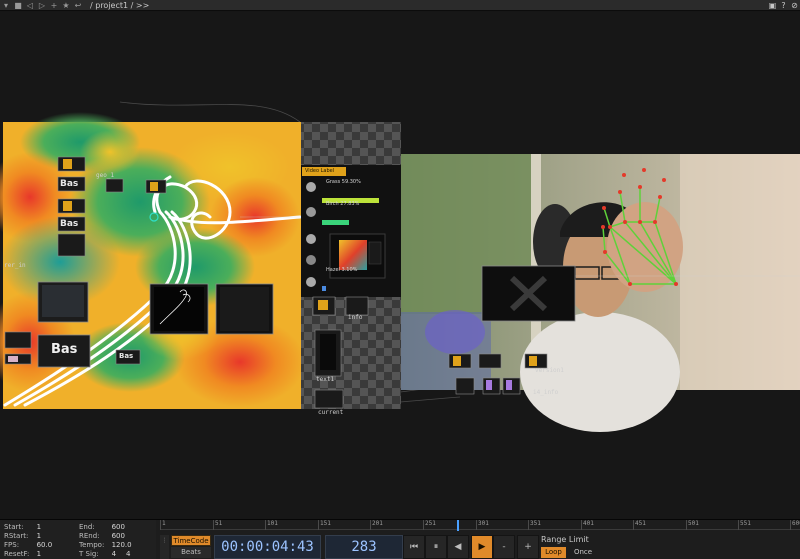 The image size is (800, 559). What do you see at coordinates (69, 224) in the screenshot?
I see `node-bas-2: Bas` at bounding box center [69, 224].